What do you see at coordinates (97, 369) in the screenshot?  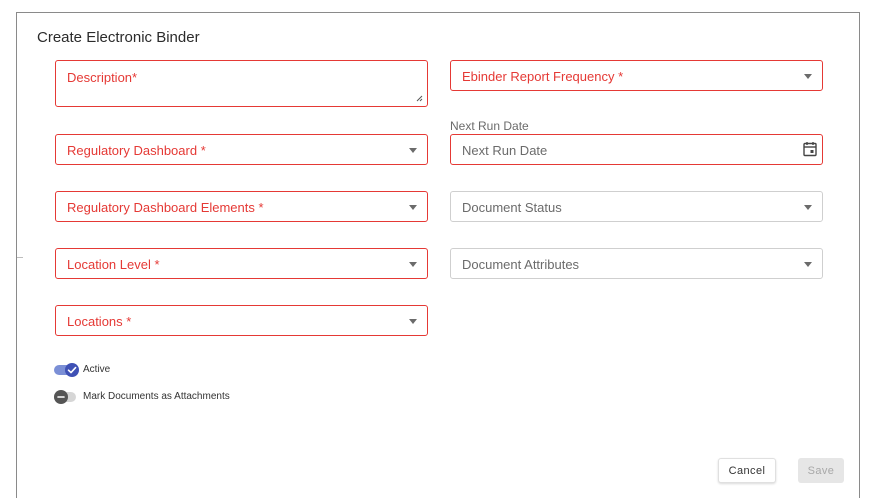 I see `active-toggle-label: Active` at bounding box center [97, 369].